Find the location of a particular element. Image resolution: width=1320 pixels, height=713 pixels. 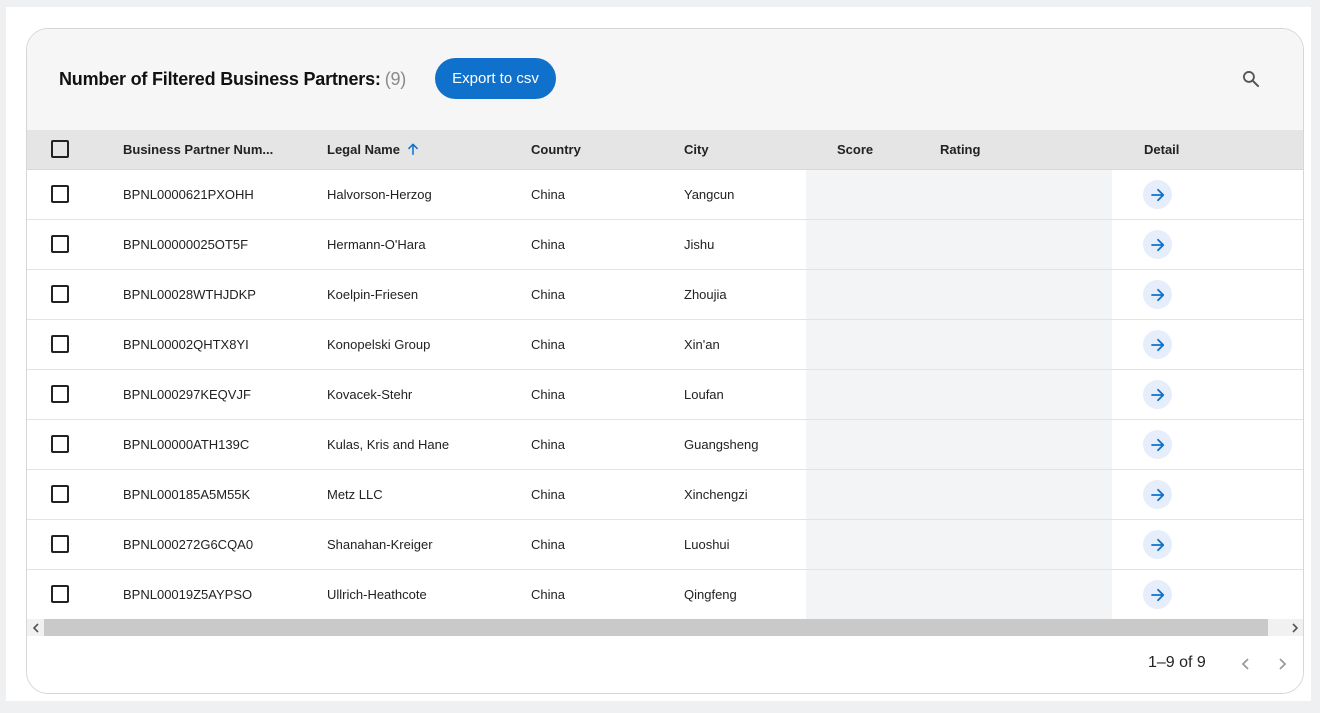

cell-city: Xin'an is located at coordinates (702, 344).